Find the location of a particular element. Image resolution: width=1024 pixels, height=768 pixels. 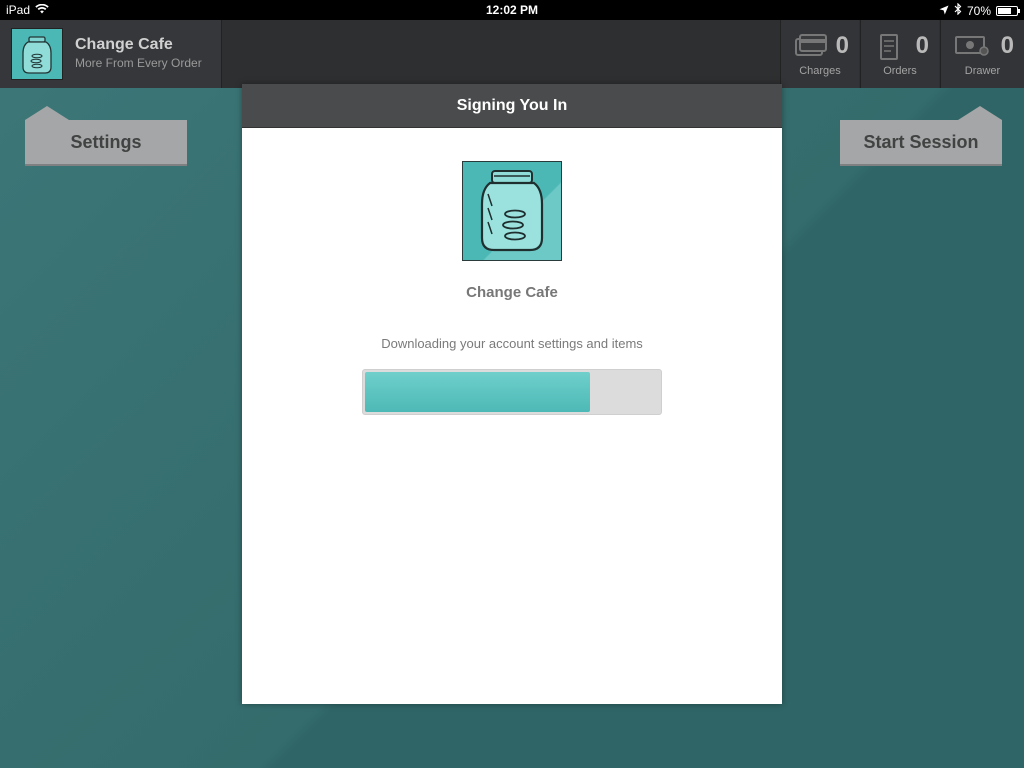

app-tagline: More From Every Order is located at coordinates (138, 63).